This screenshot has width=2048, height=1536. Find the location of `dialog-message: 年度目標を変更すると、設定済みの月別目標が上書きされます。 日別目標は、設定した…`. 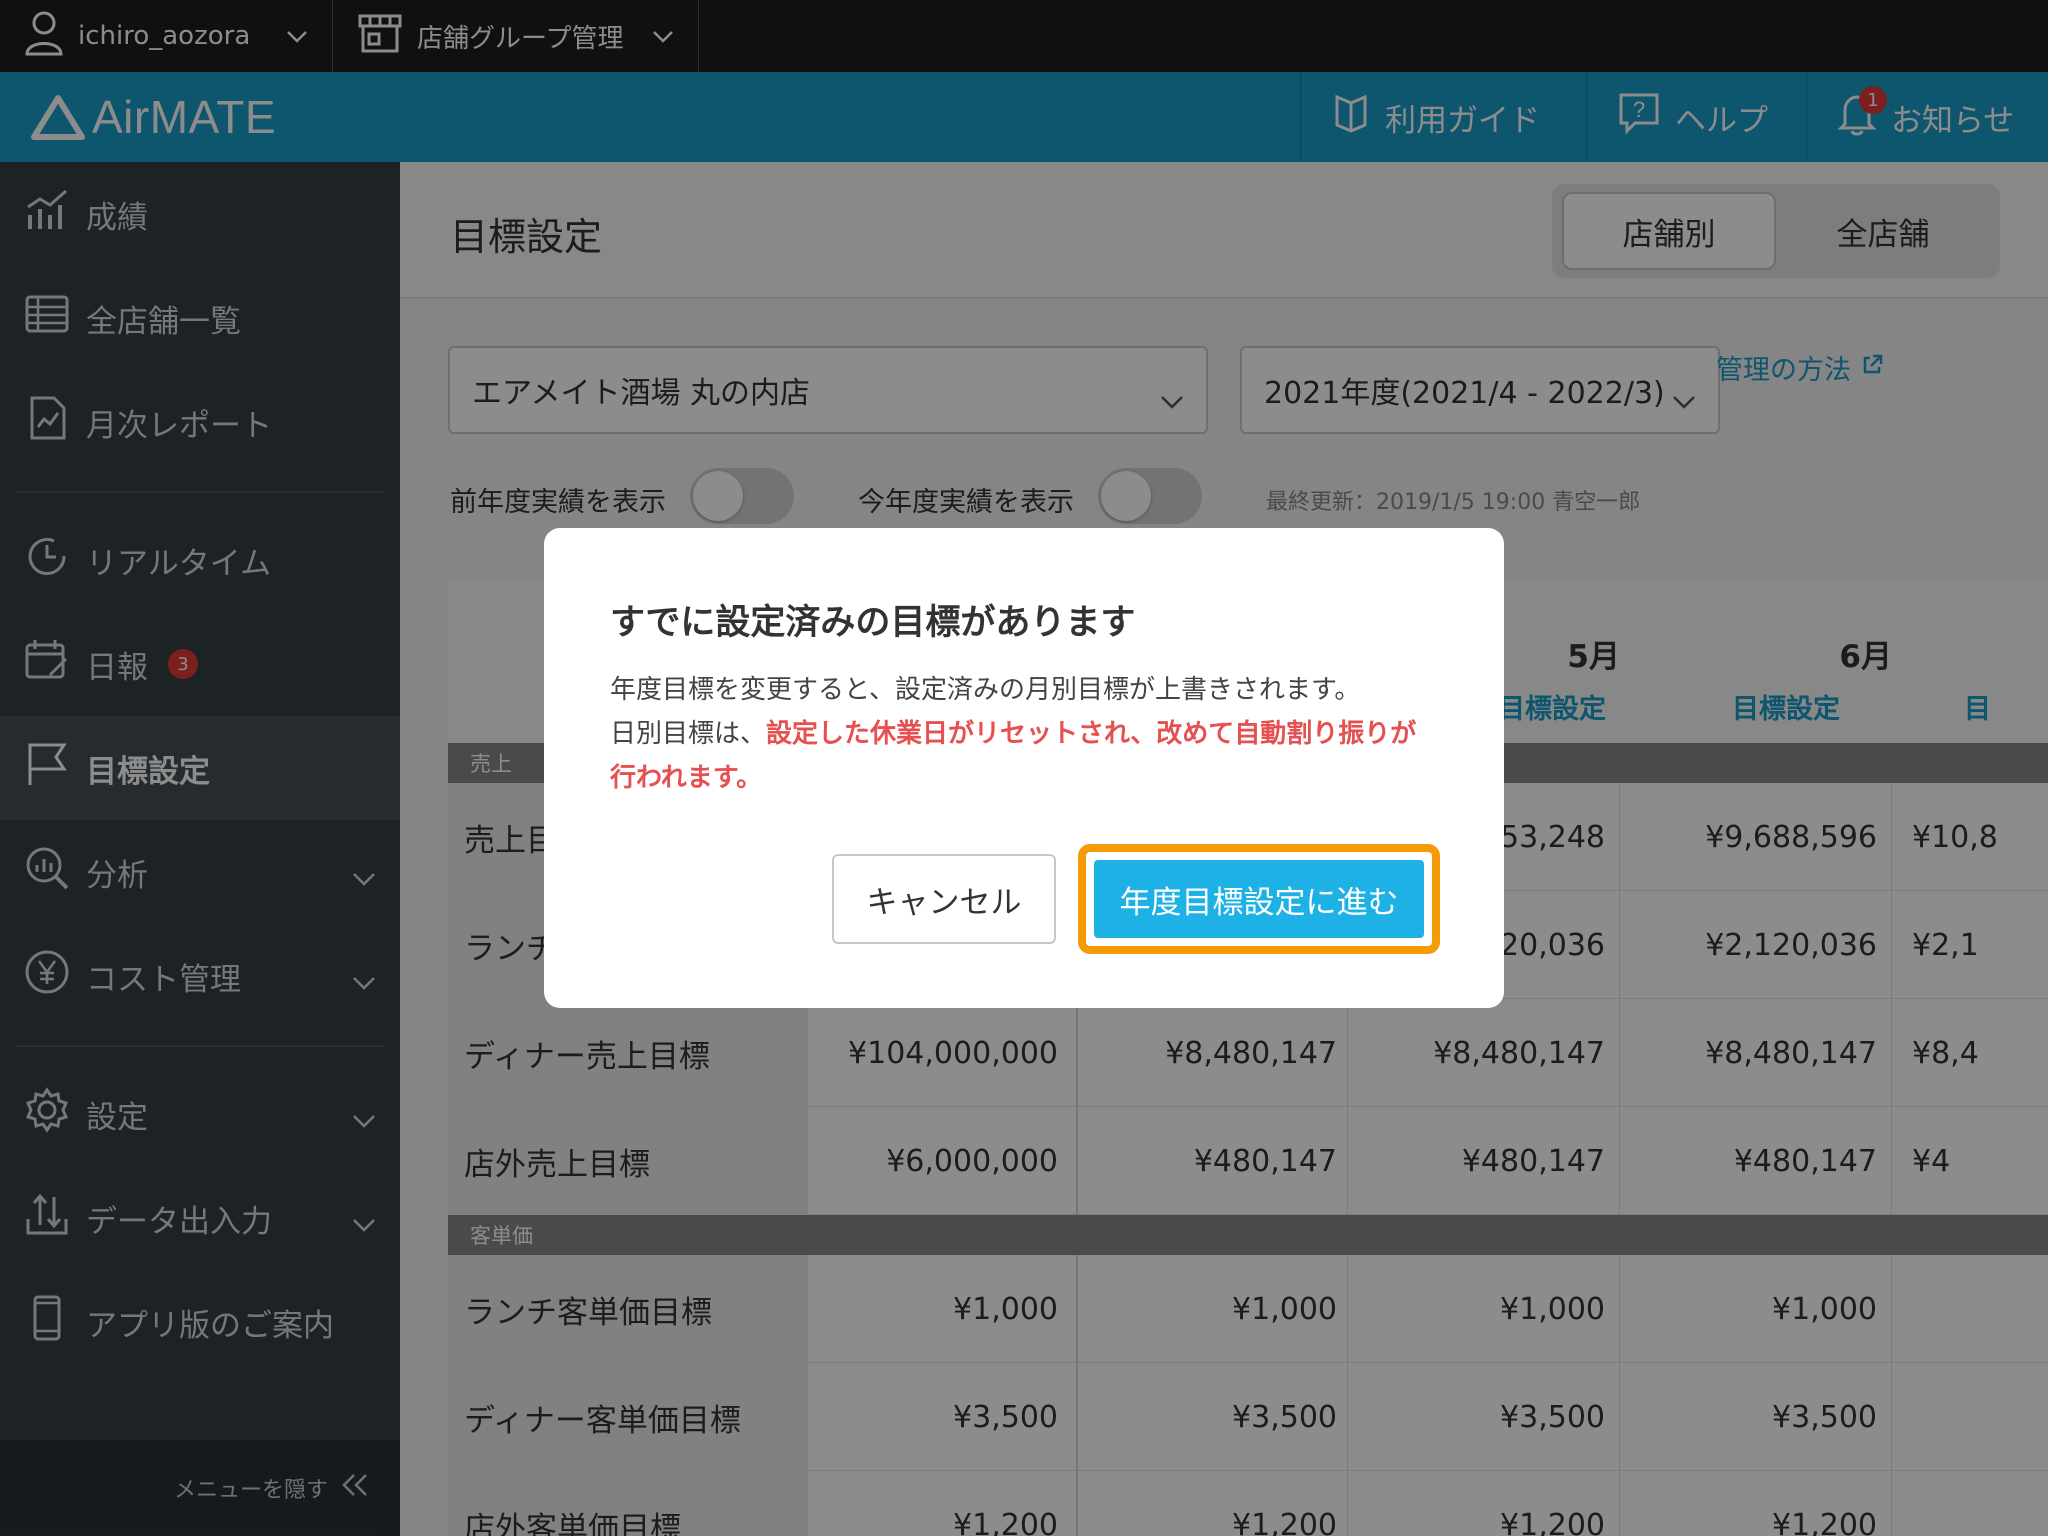

dialog-message: 年度目標を変更すると、設定済みの月別目標が上書きされます。 日別目標は、設定した… is located at coordinates (1025, 734).